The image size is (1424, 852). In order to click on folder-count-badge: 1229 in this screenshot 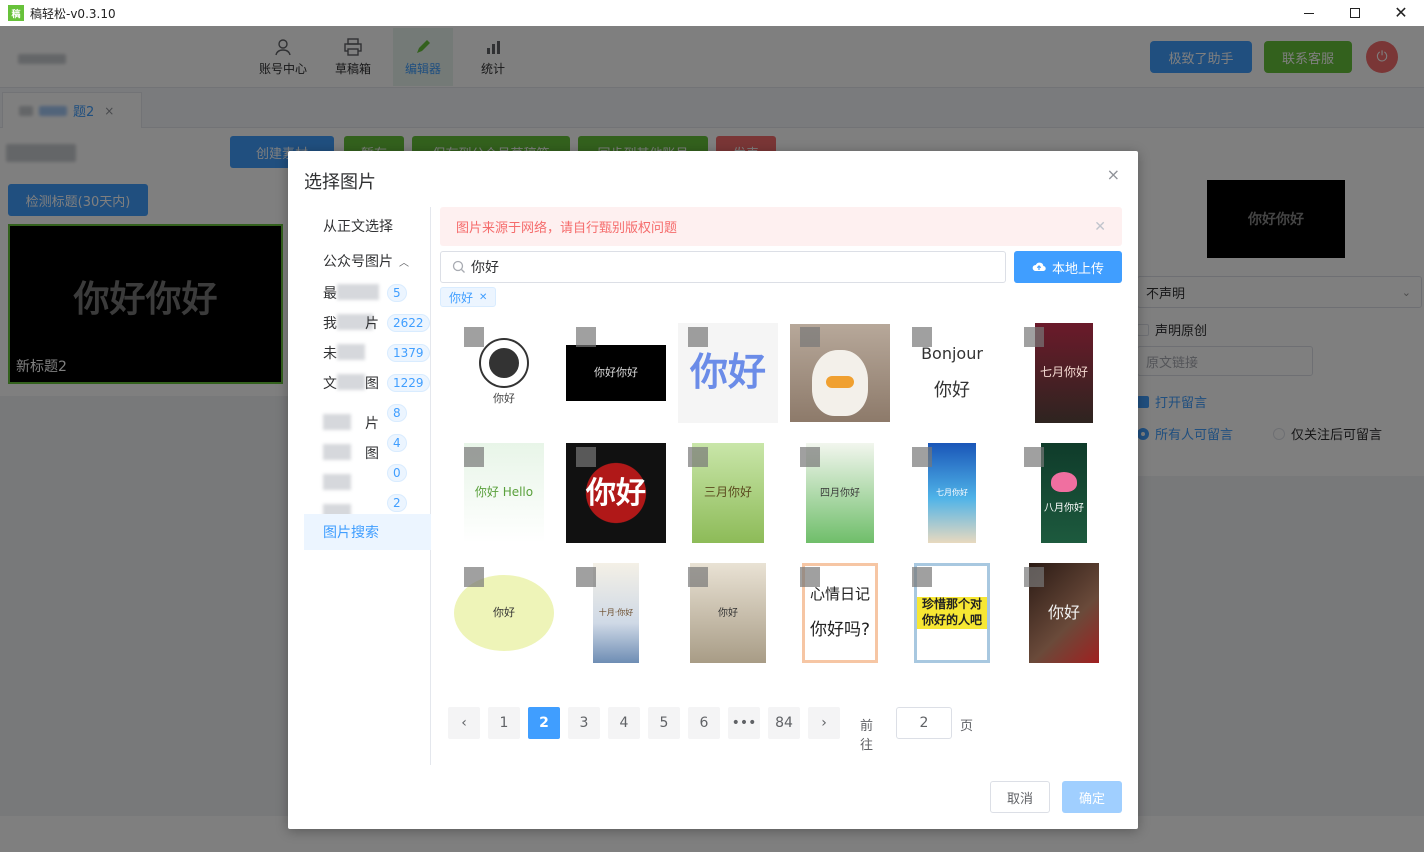, I will do `click(408, 383)`.